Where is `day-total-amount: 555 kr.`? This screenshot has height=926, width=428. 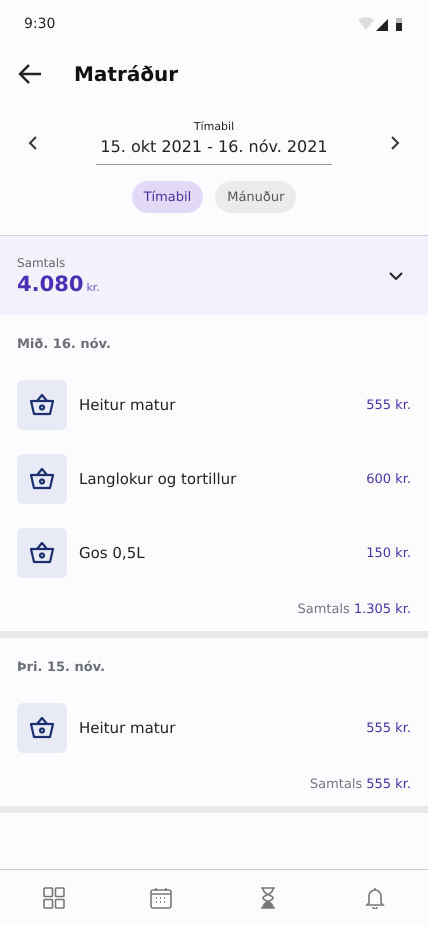
day-total-amount: 555 kr. is located at coordinates (388, 784).